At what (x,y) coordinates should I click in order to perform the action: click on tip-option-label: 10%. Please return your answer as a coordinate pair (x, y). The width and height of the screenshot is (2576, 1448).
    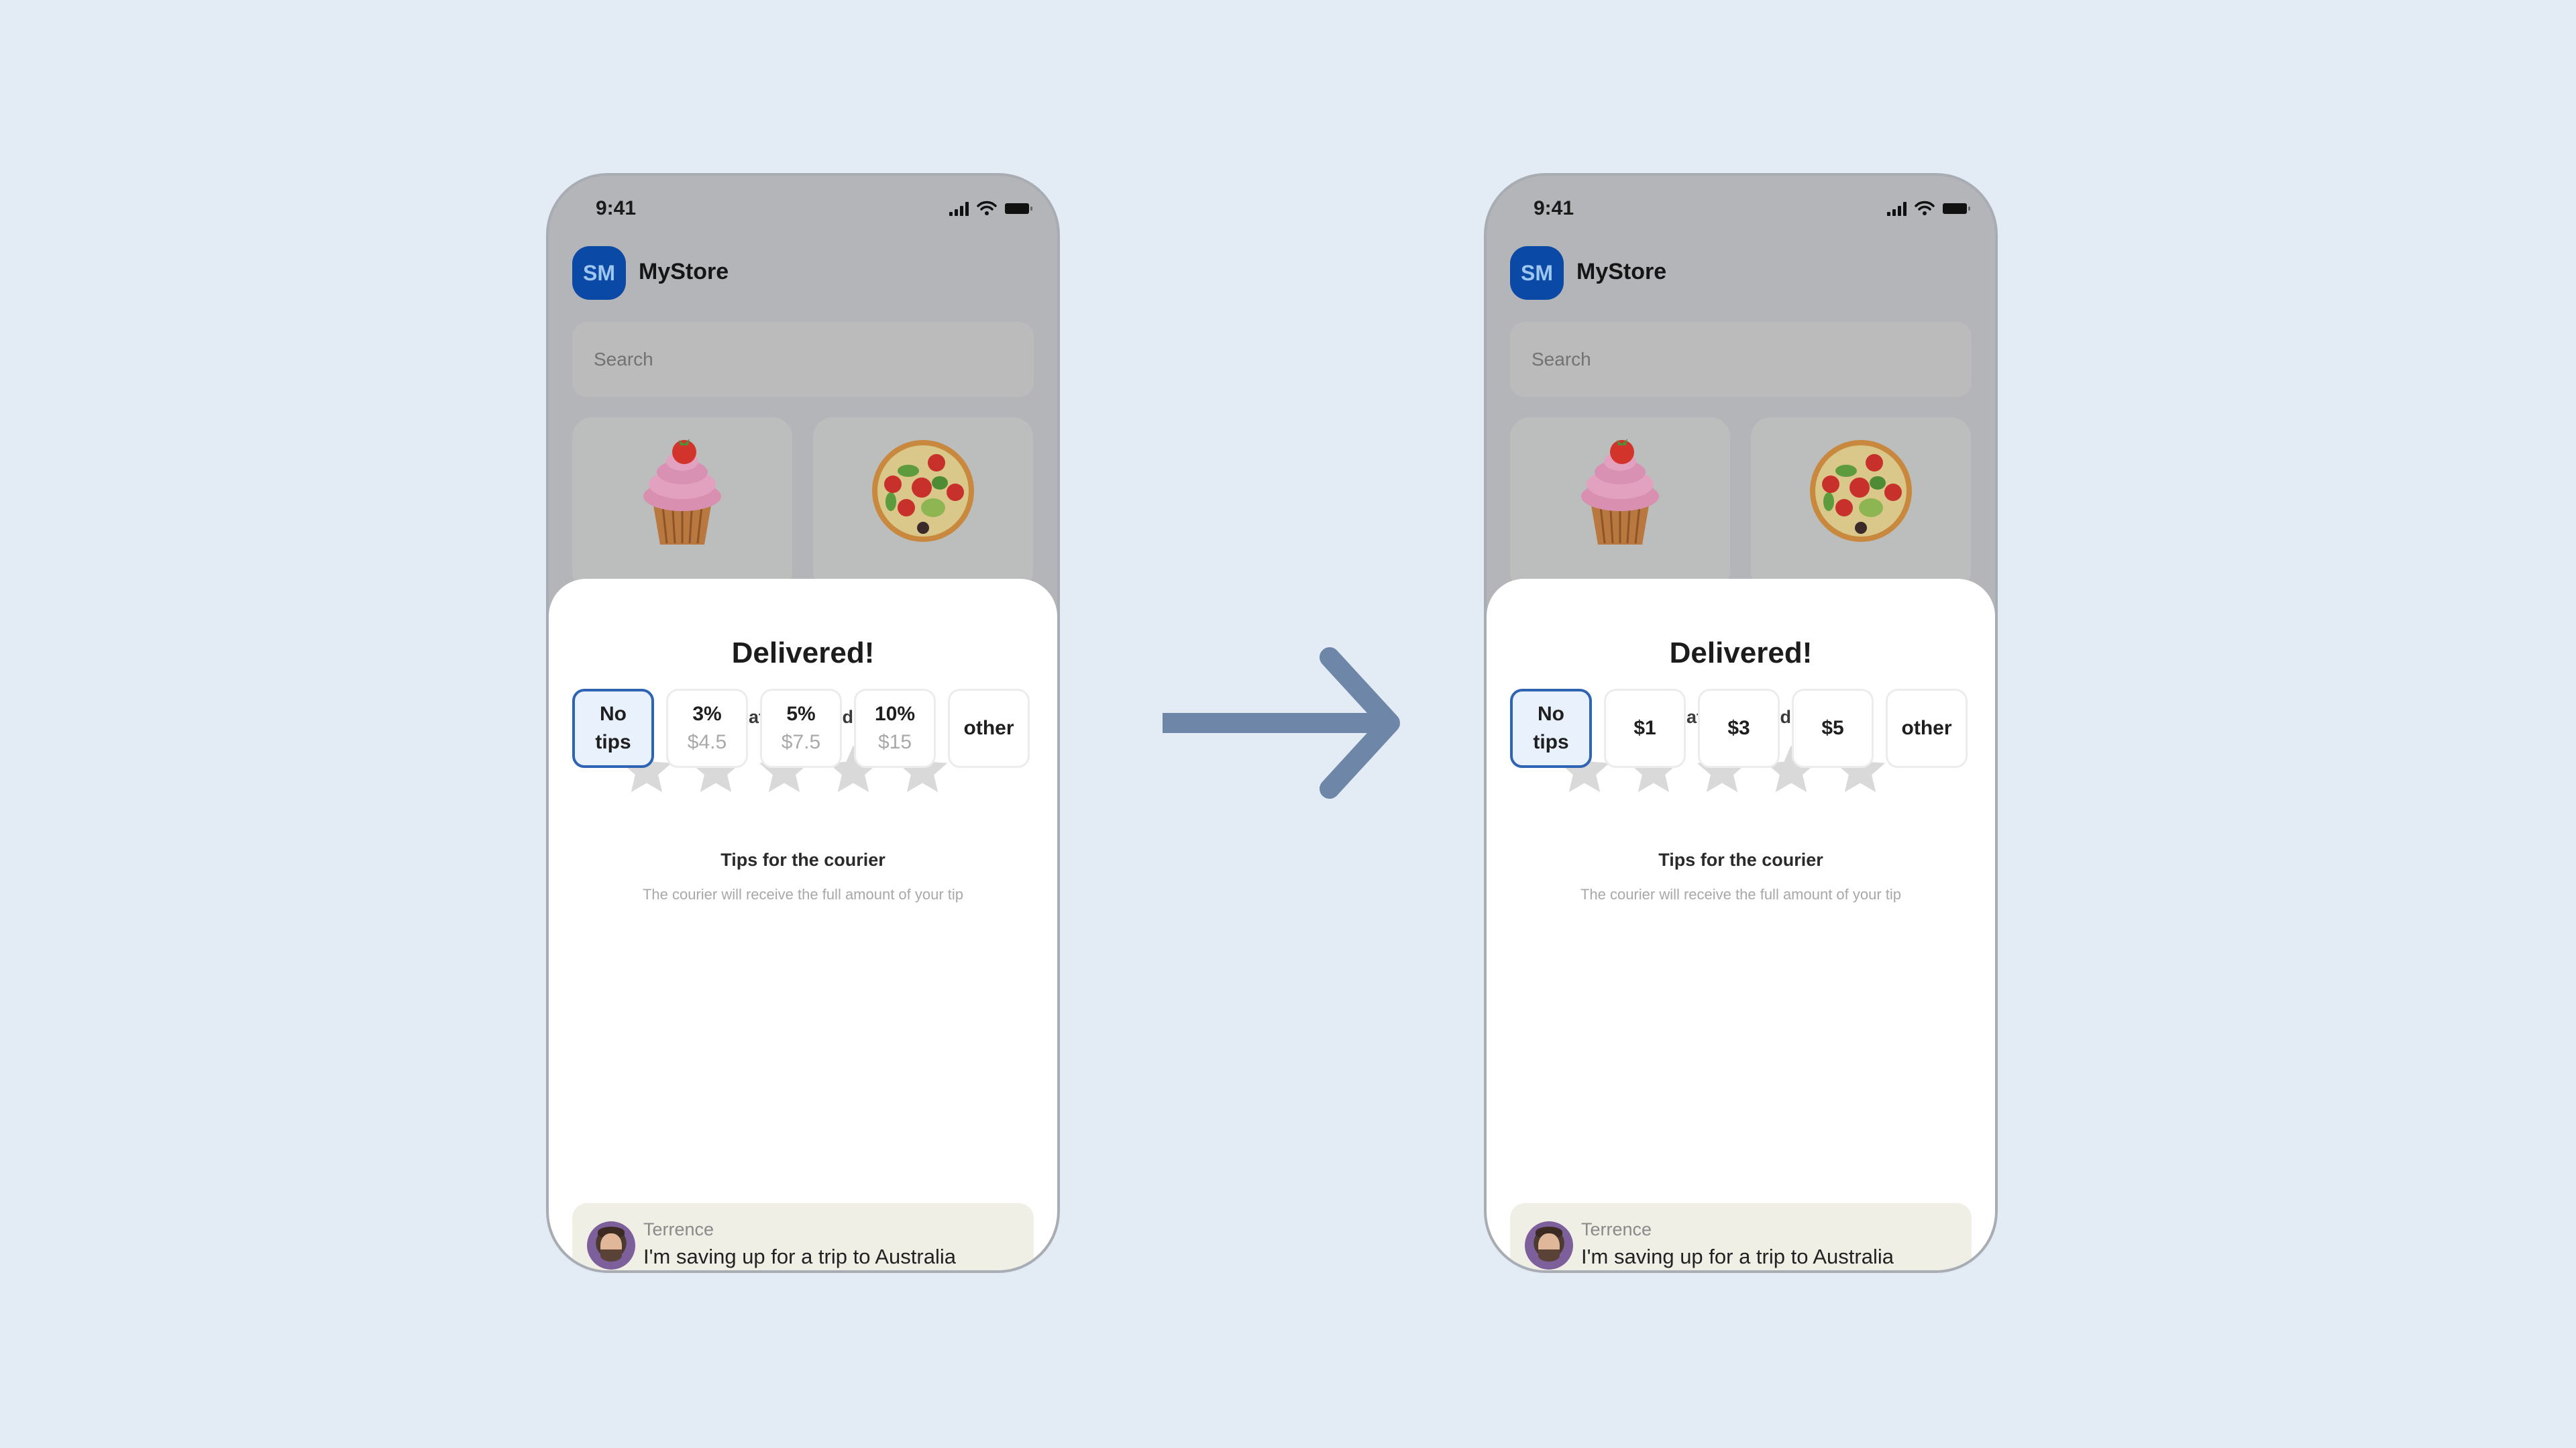
    Looking at the image, I should click on (895, 714).